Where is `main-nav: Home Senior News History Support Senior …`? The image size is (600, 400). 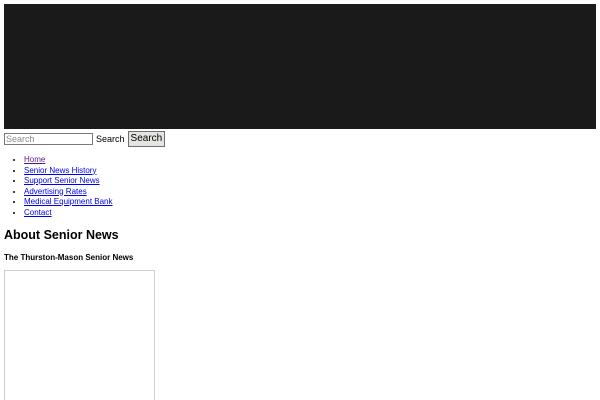 main-nav: Home Senior News History Support Senior … is located at coordinates (58, 186).